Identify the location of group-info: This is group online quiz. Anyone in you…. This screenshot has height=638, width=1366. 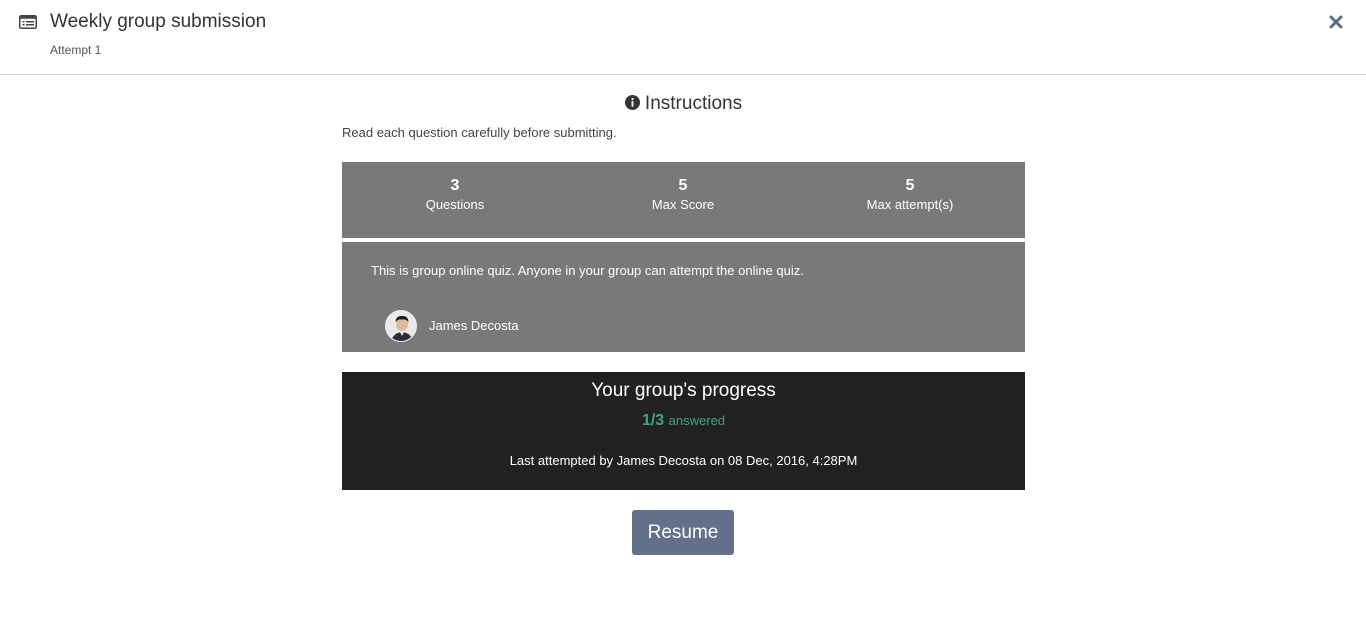
(683, 297).